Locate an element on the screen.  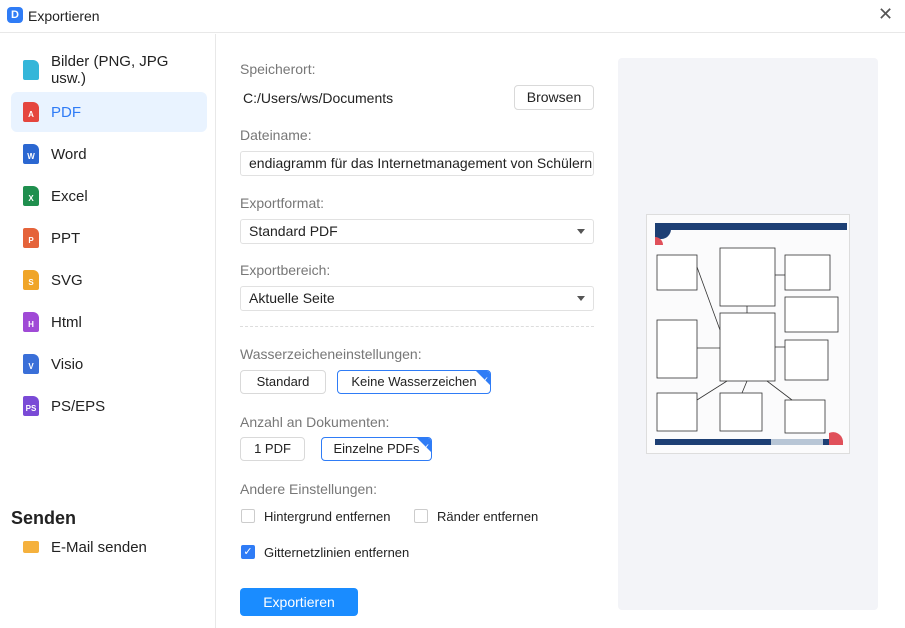
location-label: Speicherort: is located at coordinates (278, 69).